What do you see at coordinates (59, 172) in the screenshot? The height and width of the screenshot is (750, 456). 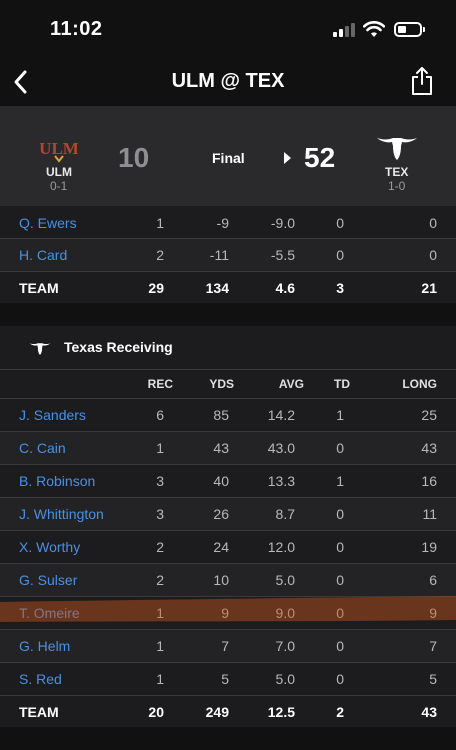 I see `away-team-abbr: ULM` at bounding box center [59, 172].